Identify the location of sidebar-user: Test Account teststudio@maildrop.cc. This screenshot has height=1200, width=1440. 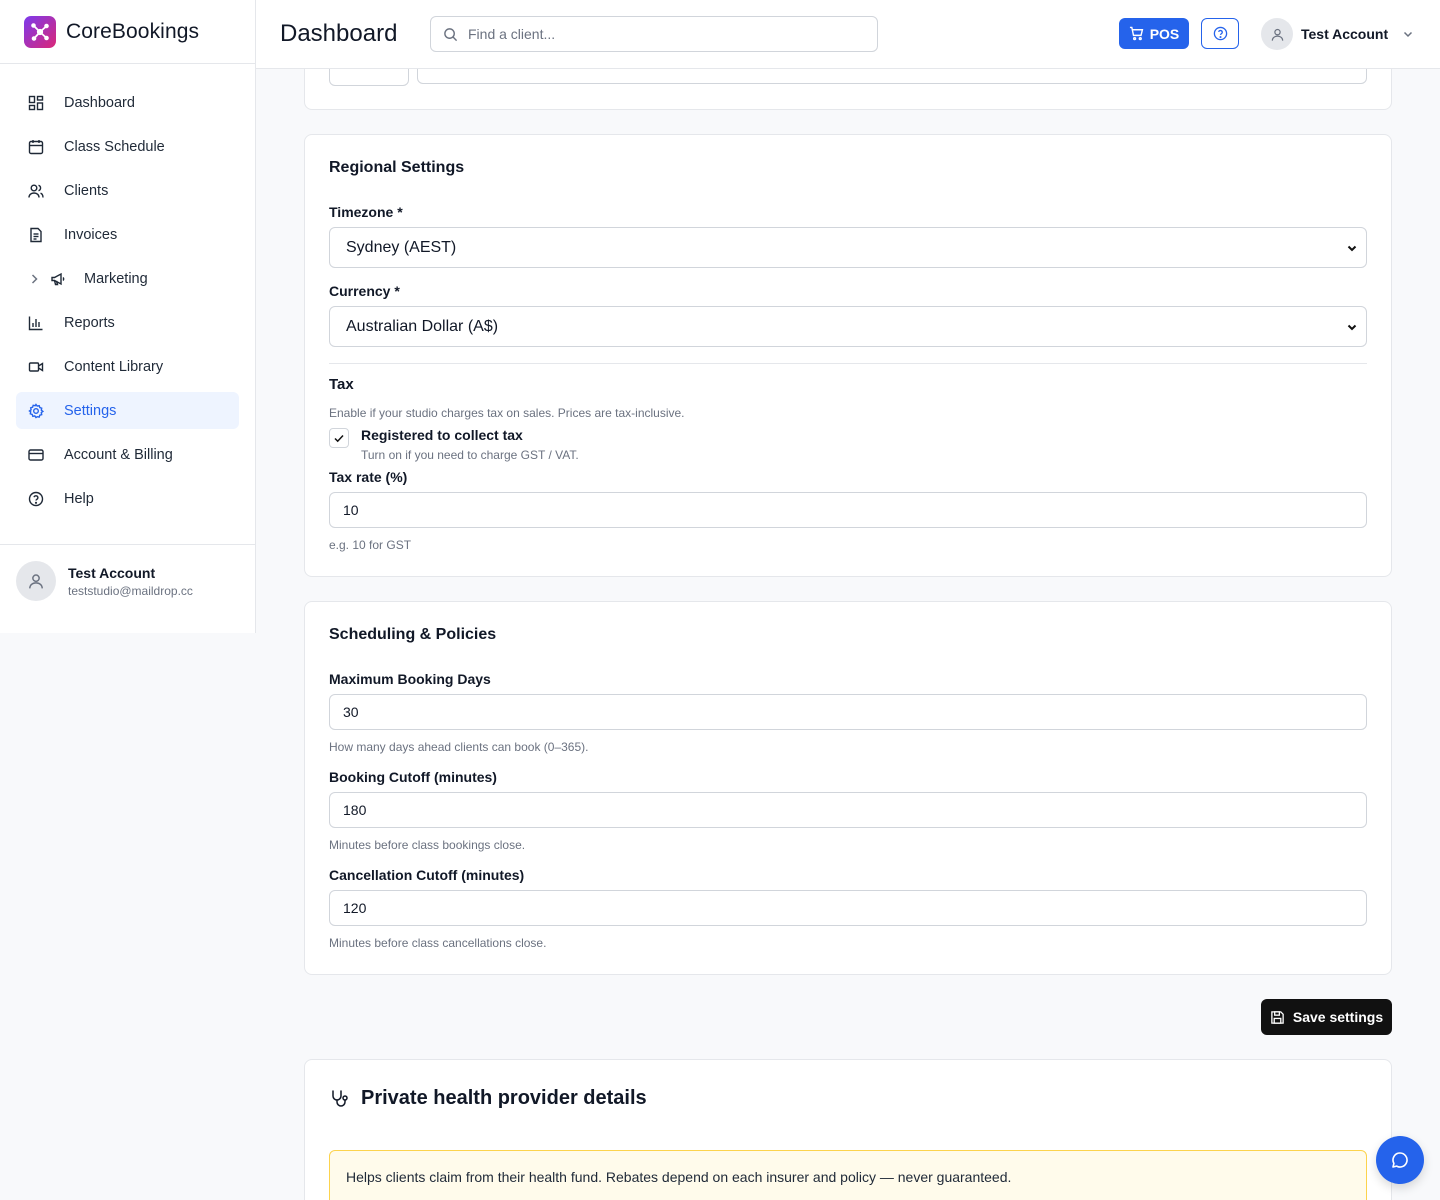
(104, 581).